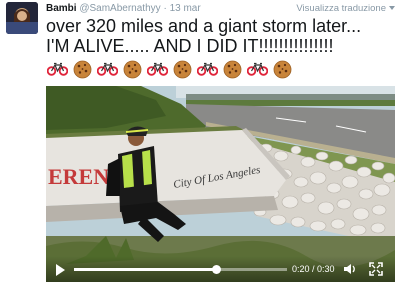  I want to click on progress-fill, so click(145, 269).